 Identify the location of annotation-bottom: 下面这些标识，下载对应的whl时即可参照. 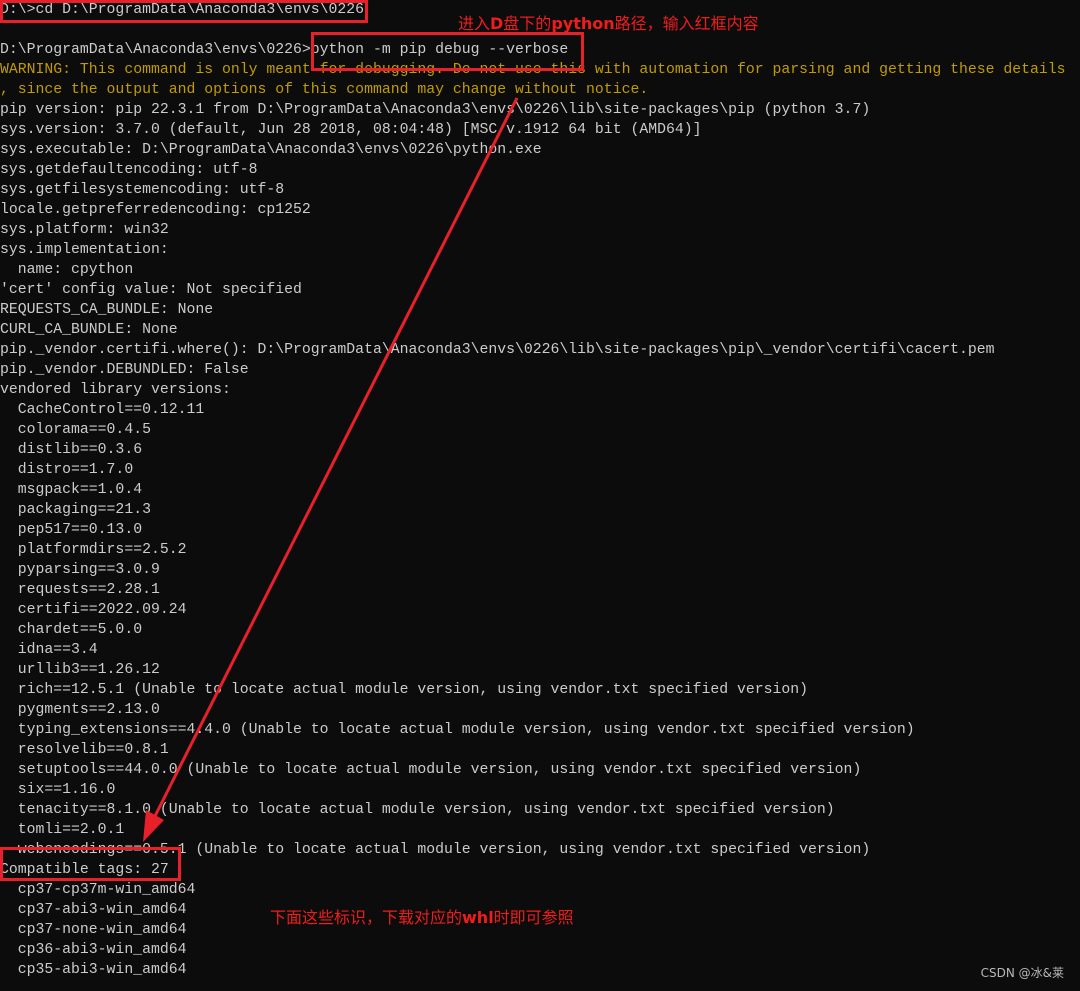
(422, 917).